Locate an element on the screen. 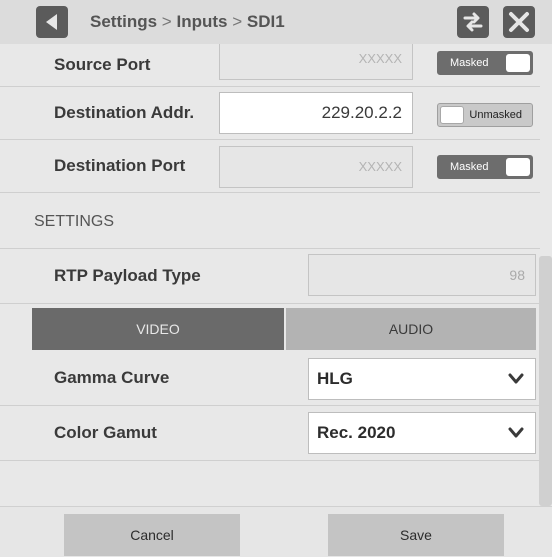 The height and width of the screenshot is (557, 552). gamma-curve-value: HLG is located at coordinates (335, 378).